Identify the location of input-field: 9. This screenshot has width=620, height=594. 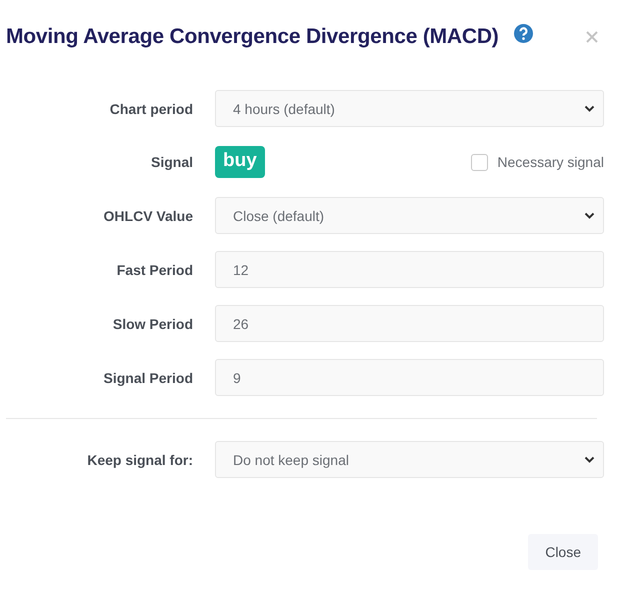
(409, 377).